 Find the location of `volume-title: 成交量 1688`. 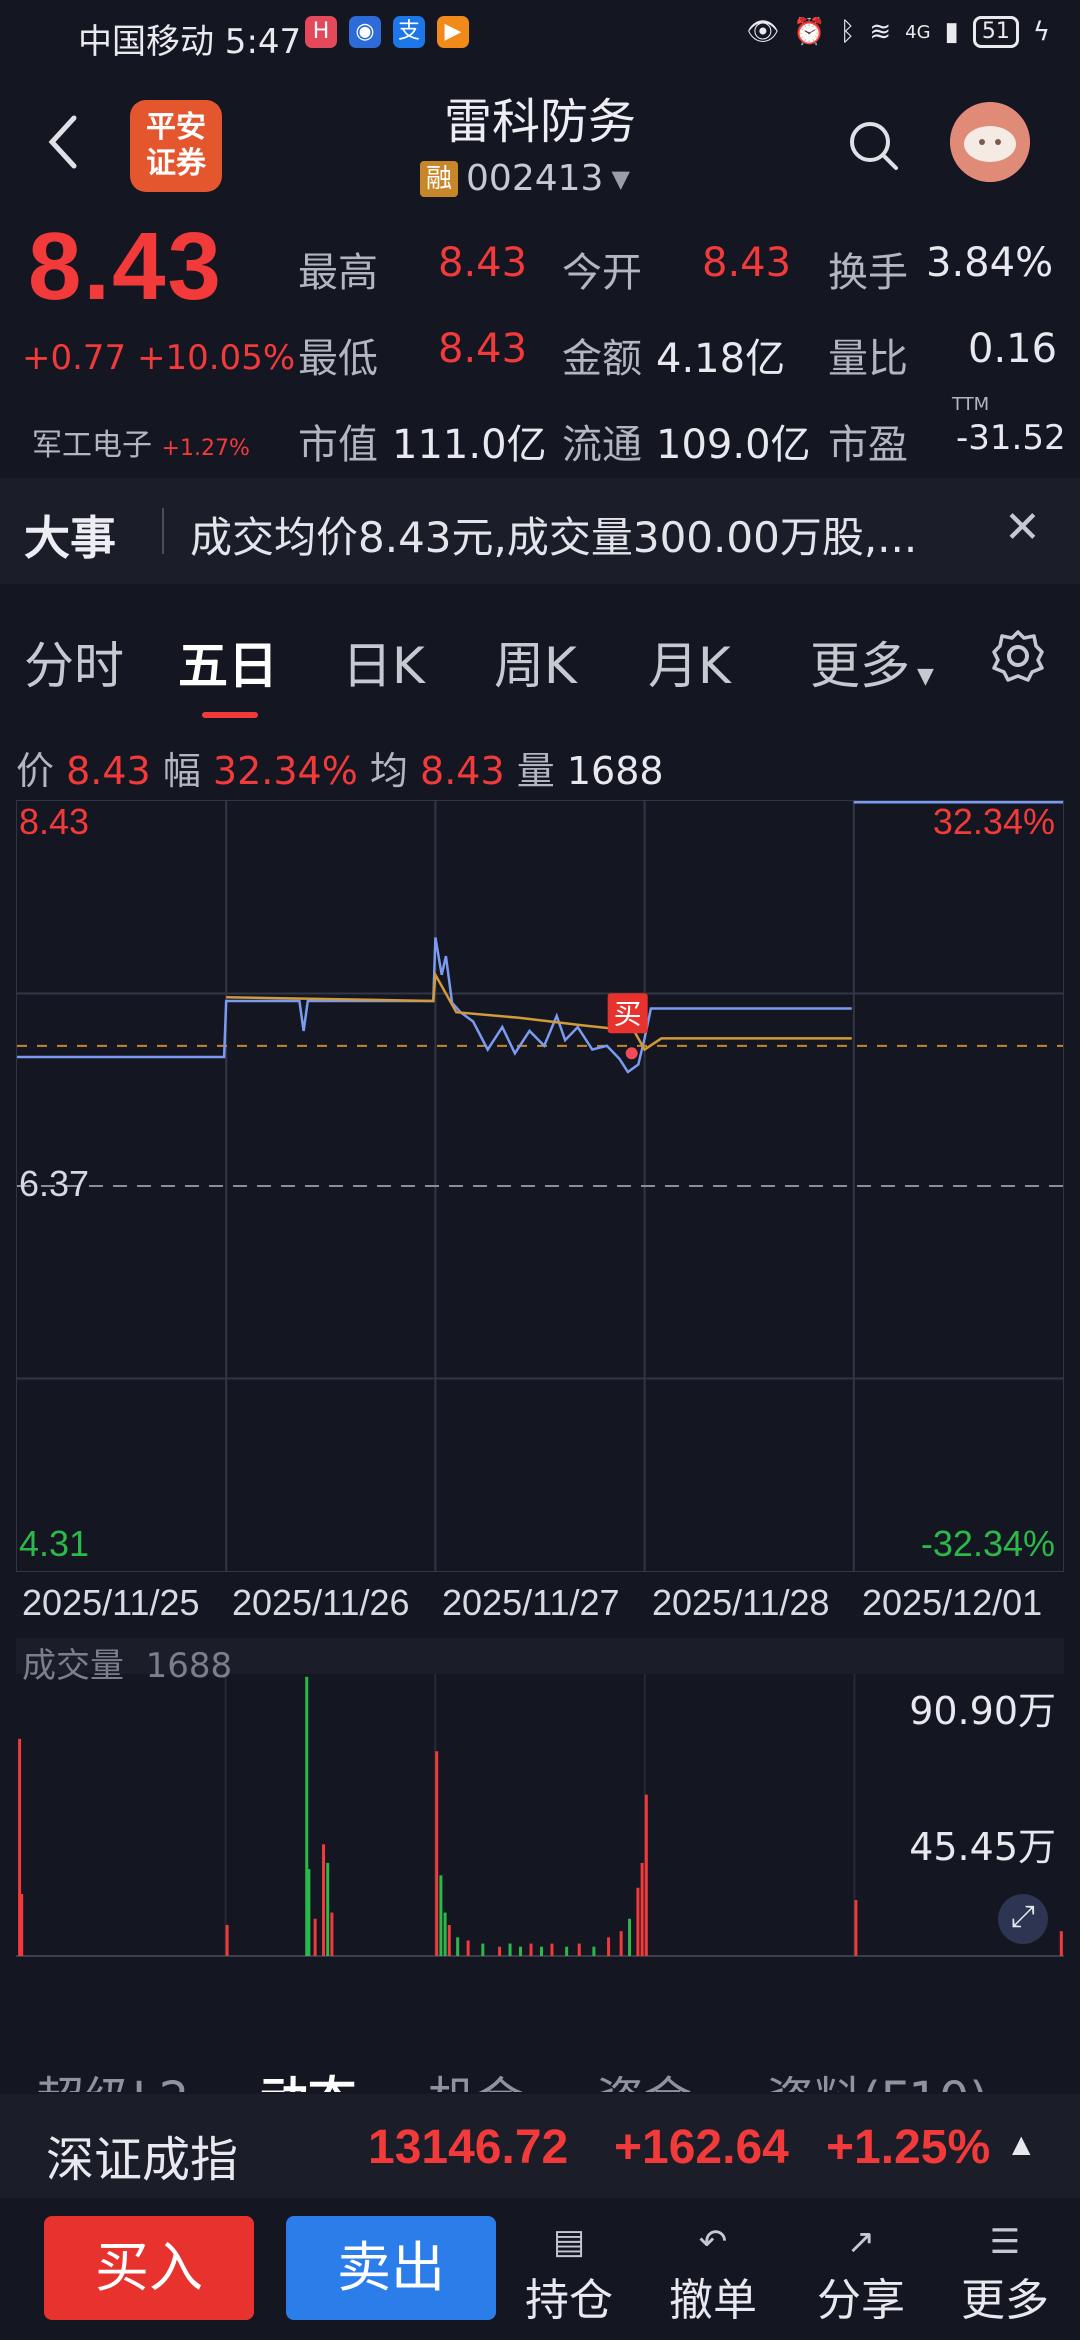

volume-title: 成交量 1688 is located at coordinates (127, 1666).